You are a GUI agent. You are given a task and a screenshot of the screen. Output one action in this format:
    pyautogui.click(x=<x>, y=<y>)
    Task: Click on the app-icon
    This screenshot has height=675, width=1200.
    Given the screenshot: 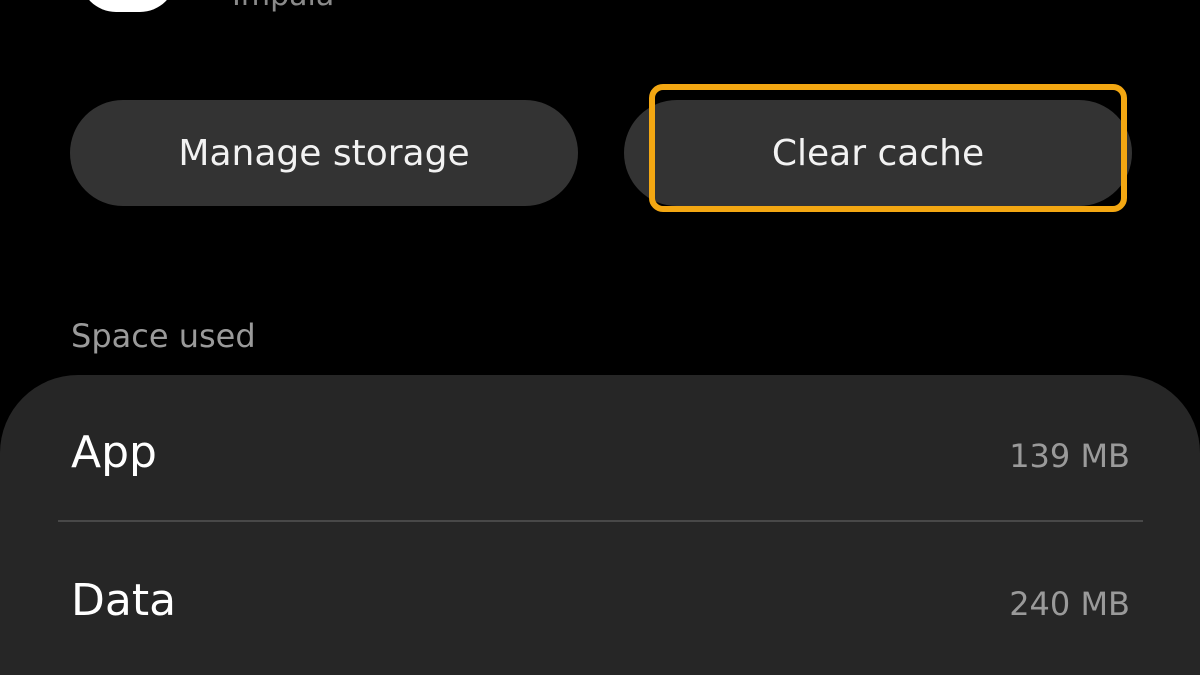 What is the action you would take?
    pyautogui.click(x=128, y=6)
    